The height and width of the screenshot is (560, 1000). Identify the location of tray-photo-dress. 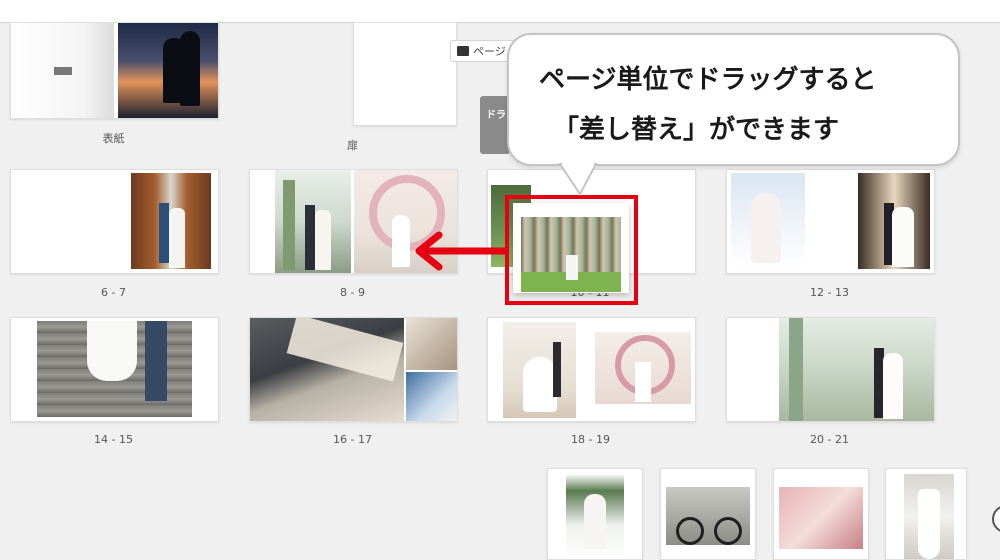
(926, 514).